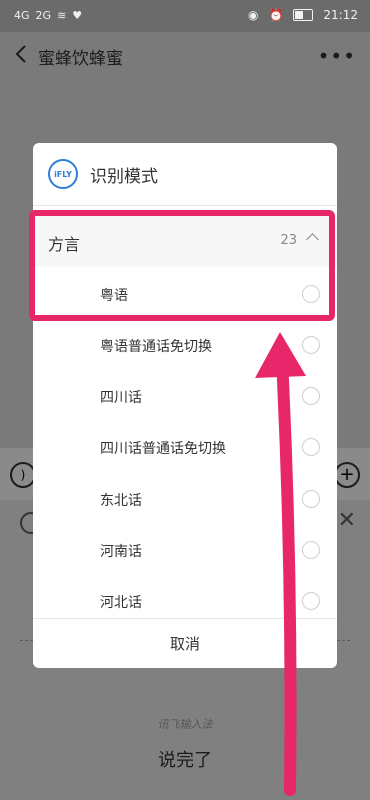 The height and width of the screenshot is (800, 370). I want to click on eye-icon: ◉, so click(253, 15).